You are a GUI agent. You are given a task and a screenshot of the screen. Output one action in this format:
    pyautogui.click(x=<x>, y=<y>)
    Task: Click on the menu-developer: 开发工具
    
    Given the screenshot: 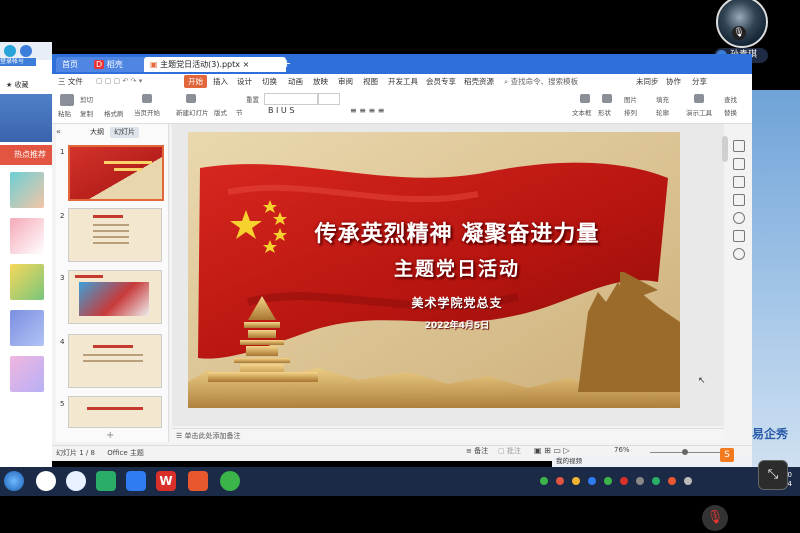 What is the action you would take?
    pyautogui.click(x=403, y=81)
    